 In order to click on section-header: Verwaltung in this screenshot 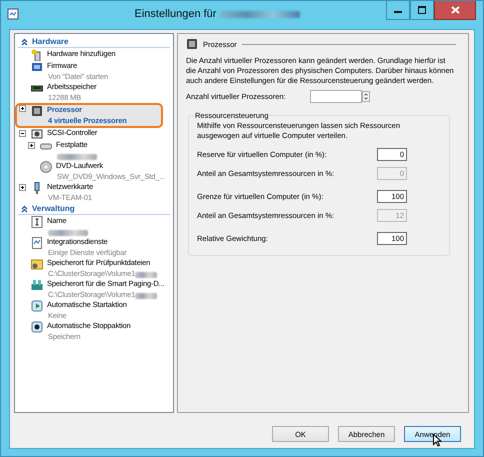, I will do `click(53, 208)`.